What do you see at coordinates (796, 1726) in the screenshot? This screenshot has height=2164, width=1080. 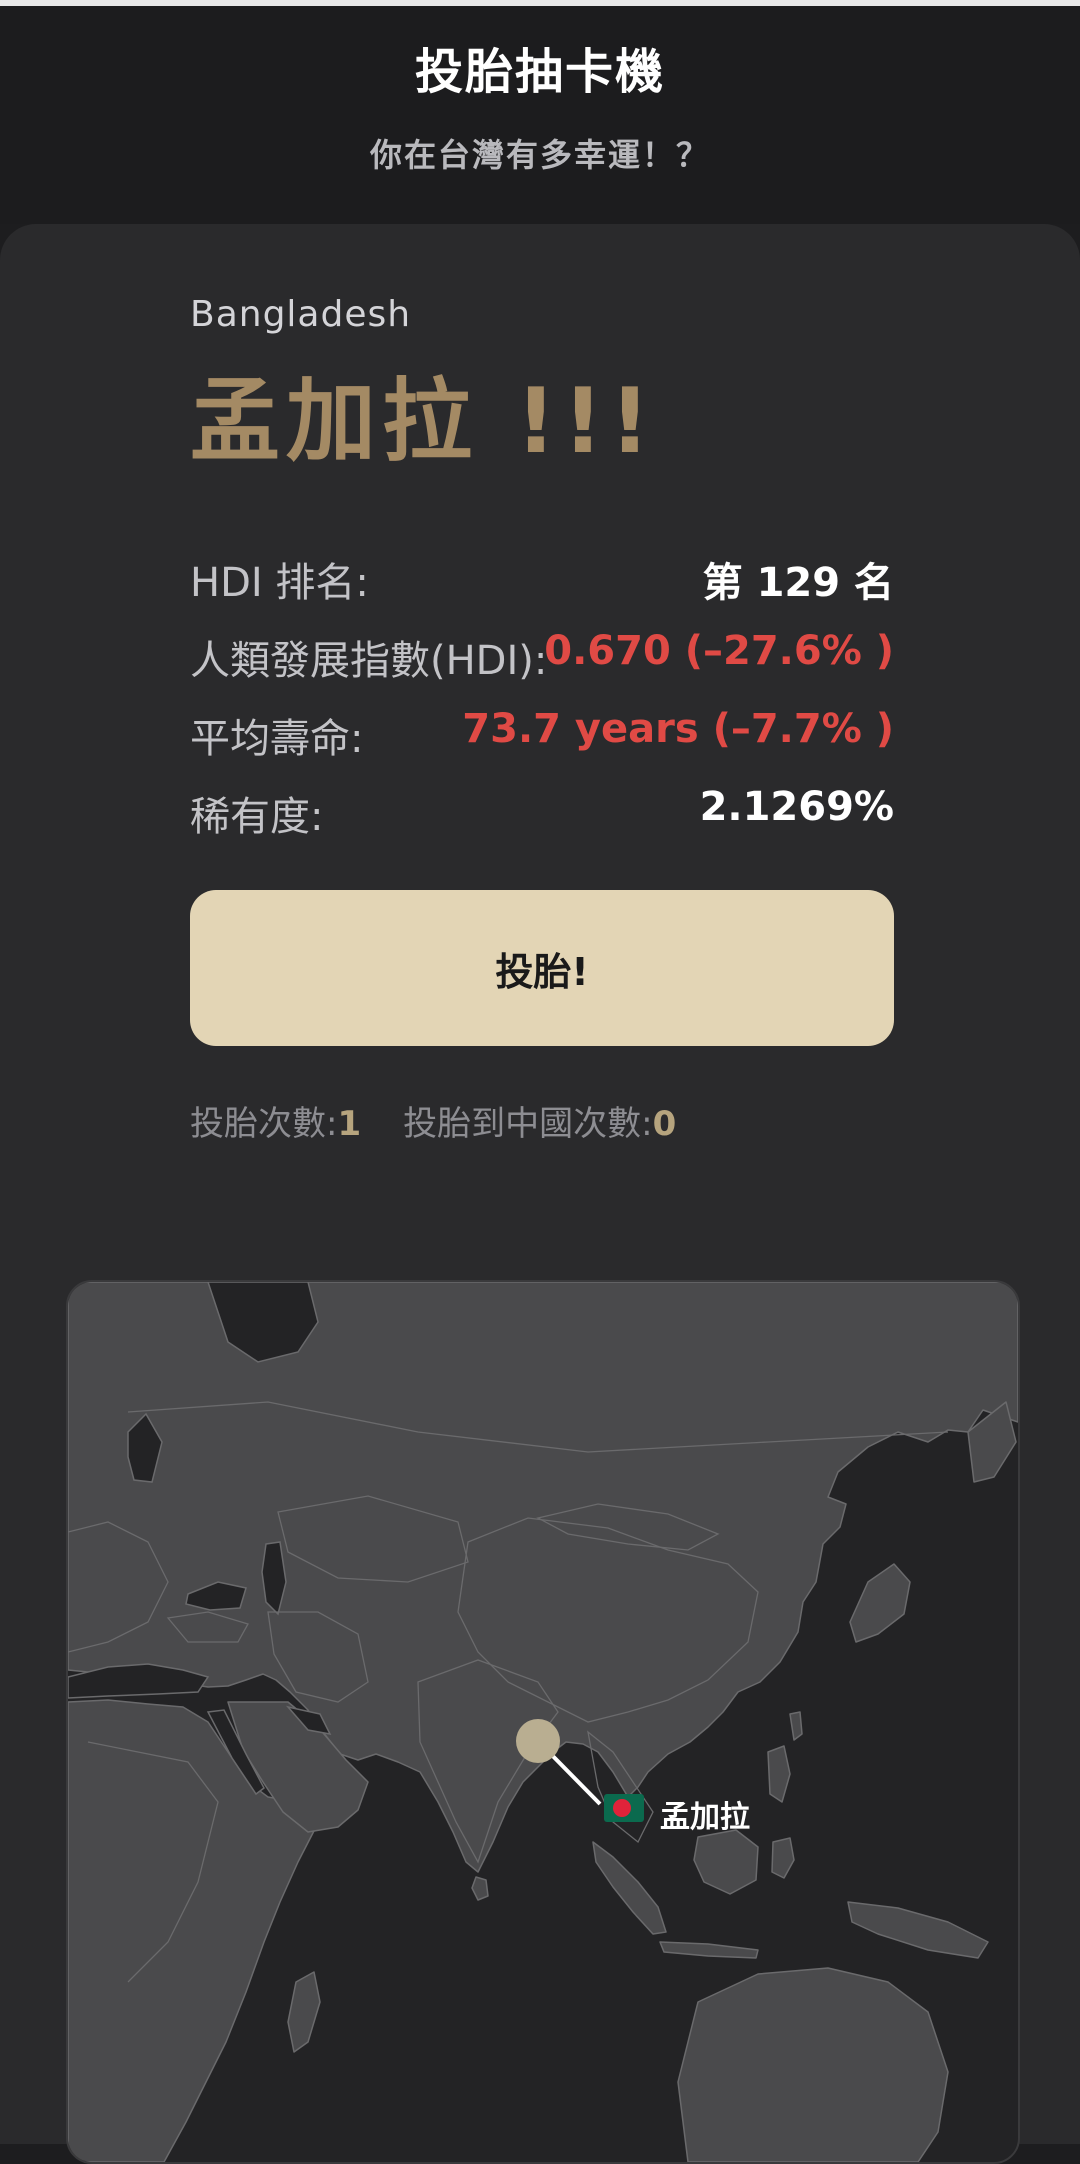 I see `map-landmass-taiwan` at bounding box center [796, 1726].